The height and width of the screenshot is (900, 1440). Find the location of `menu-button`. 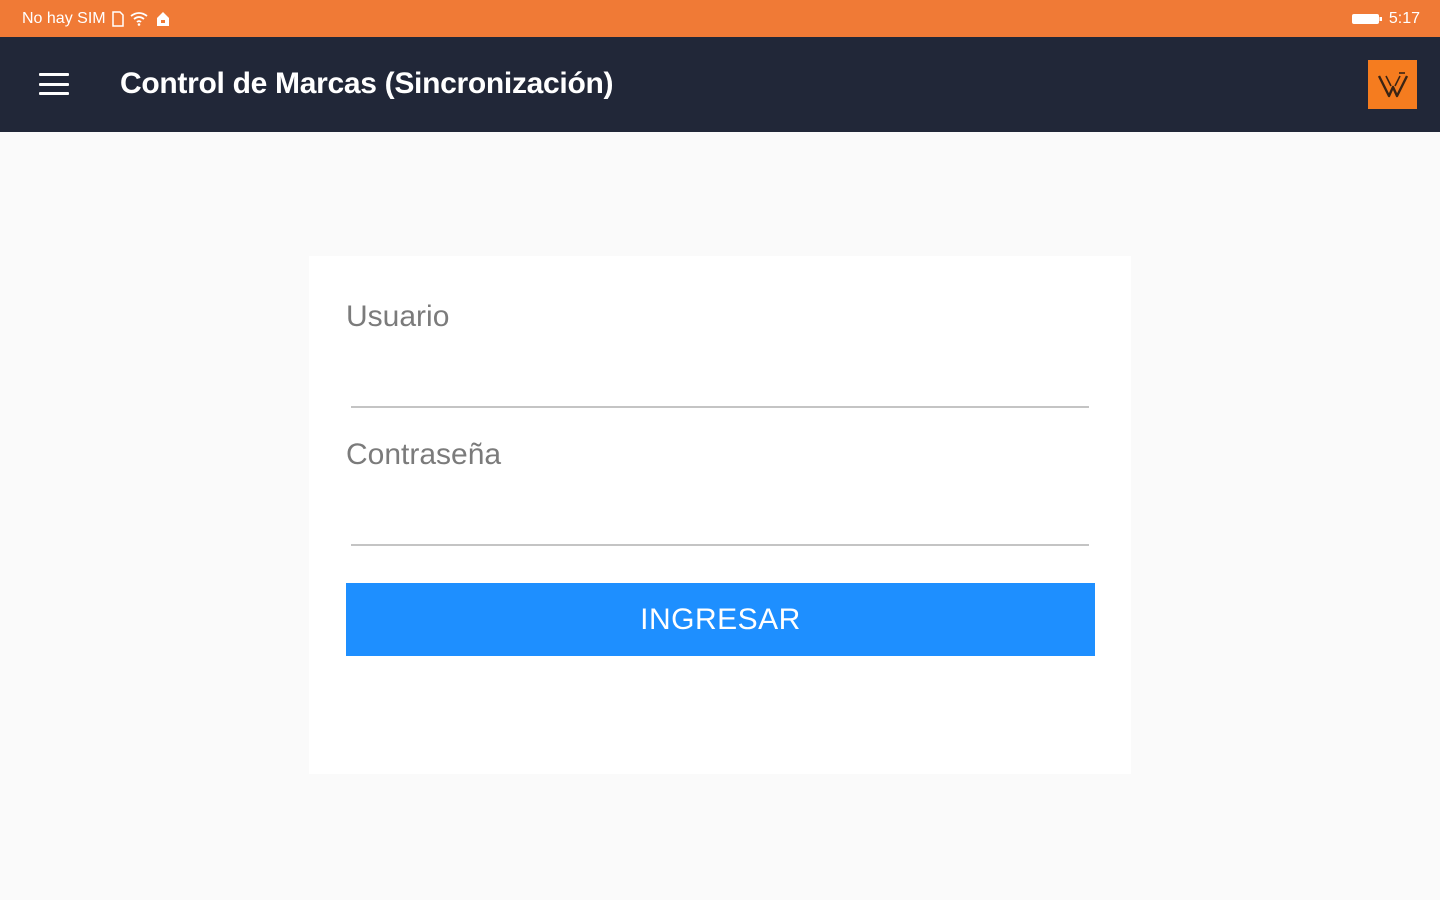

menu-button is located at coordinates (54, 84).